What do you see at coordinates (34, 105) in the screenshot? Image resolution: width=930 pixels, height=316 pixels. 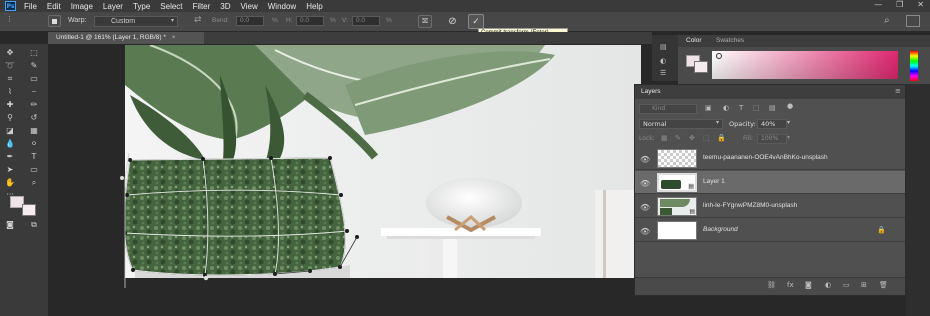 I see `brush-tool-icon: ✏` at bounding box center [34, 105].